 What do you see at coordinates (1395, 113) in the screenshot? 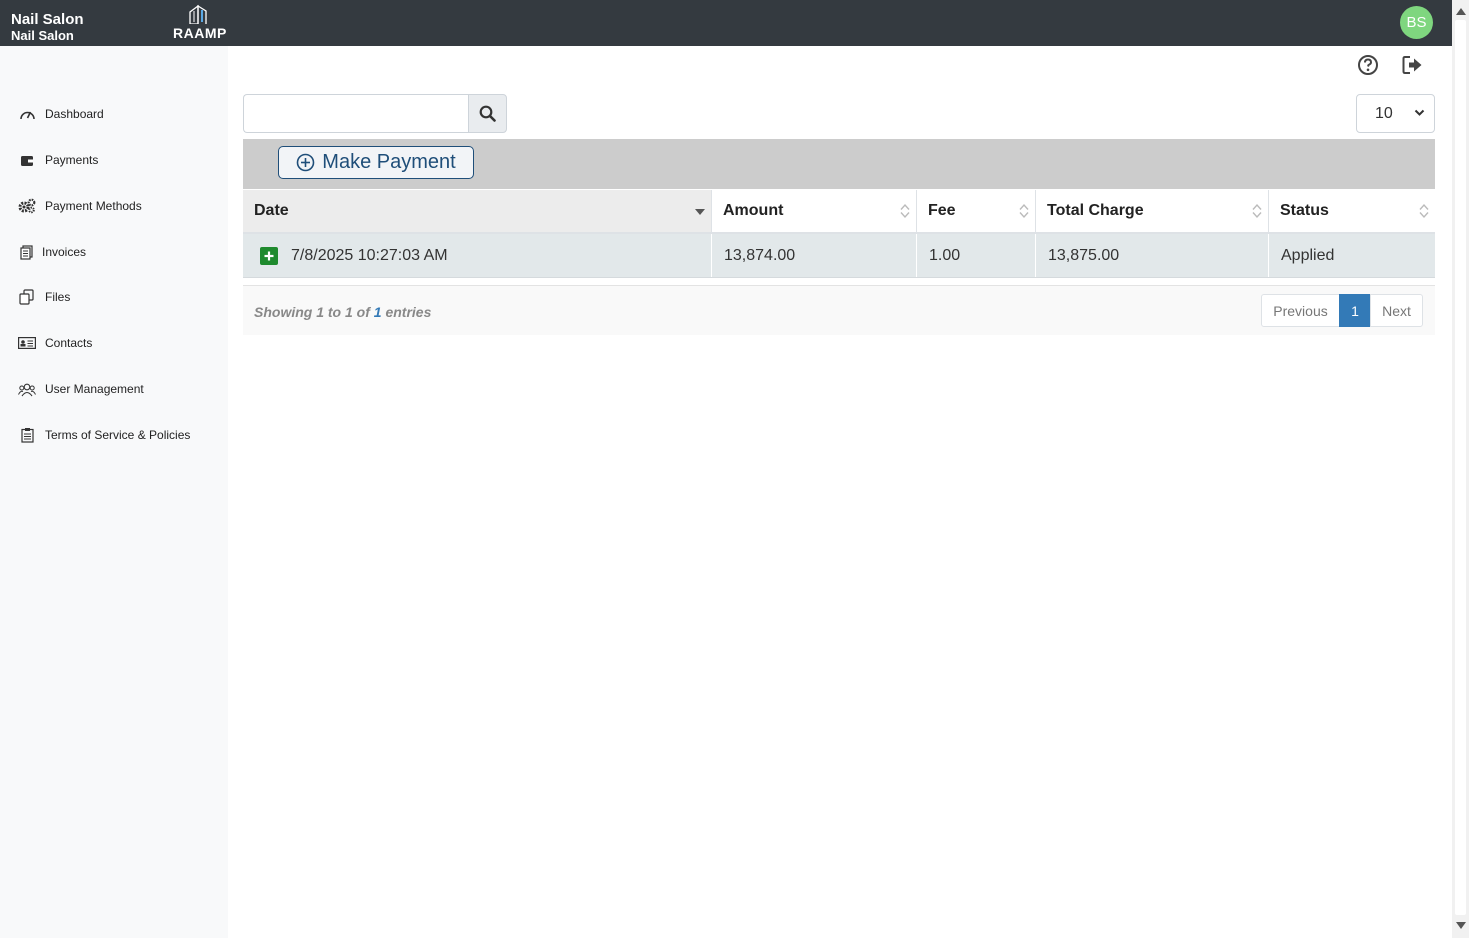
I see `page-length-select: 10` at bounding box center [1395, 113].